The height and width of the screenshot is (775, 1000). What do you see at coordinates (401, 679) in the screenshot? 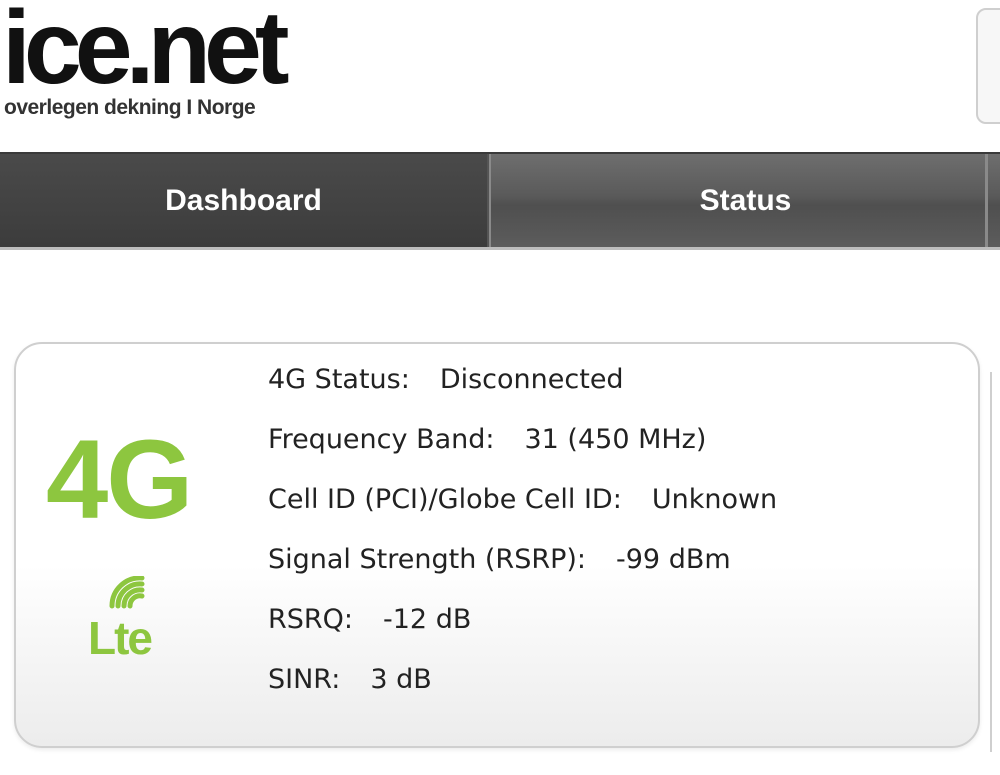
I see `row-value: 3 dB` at bounding box center [401, 679].